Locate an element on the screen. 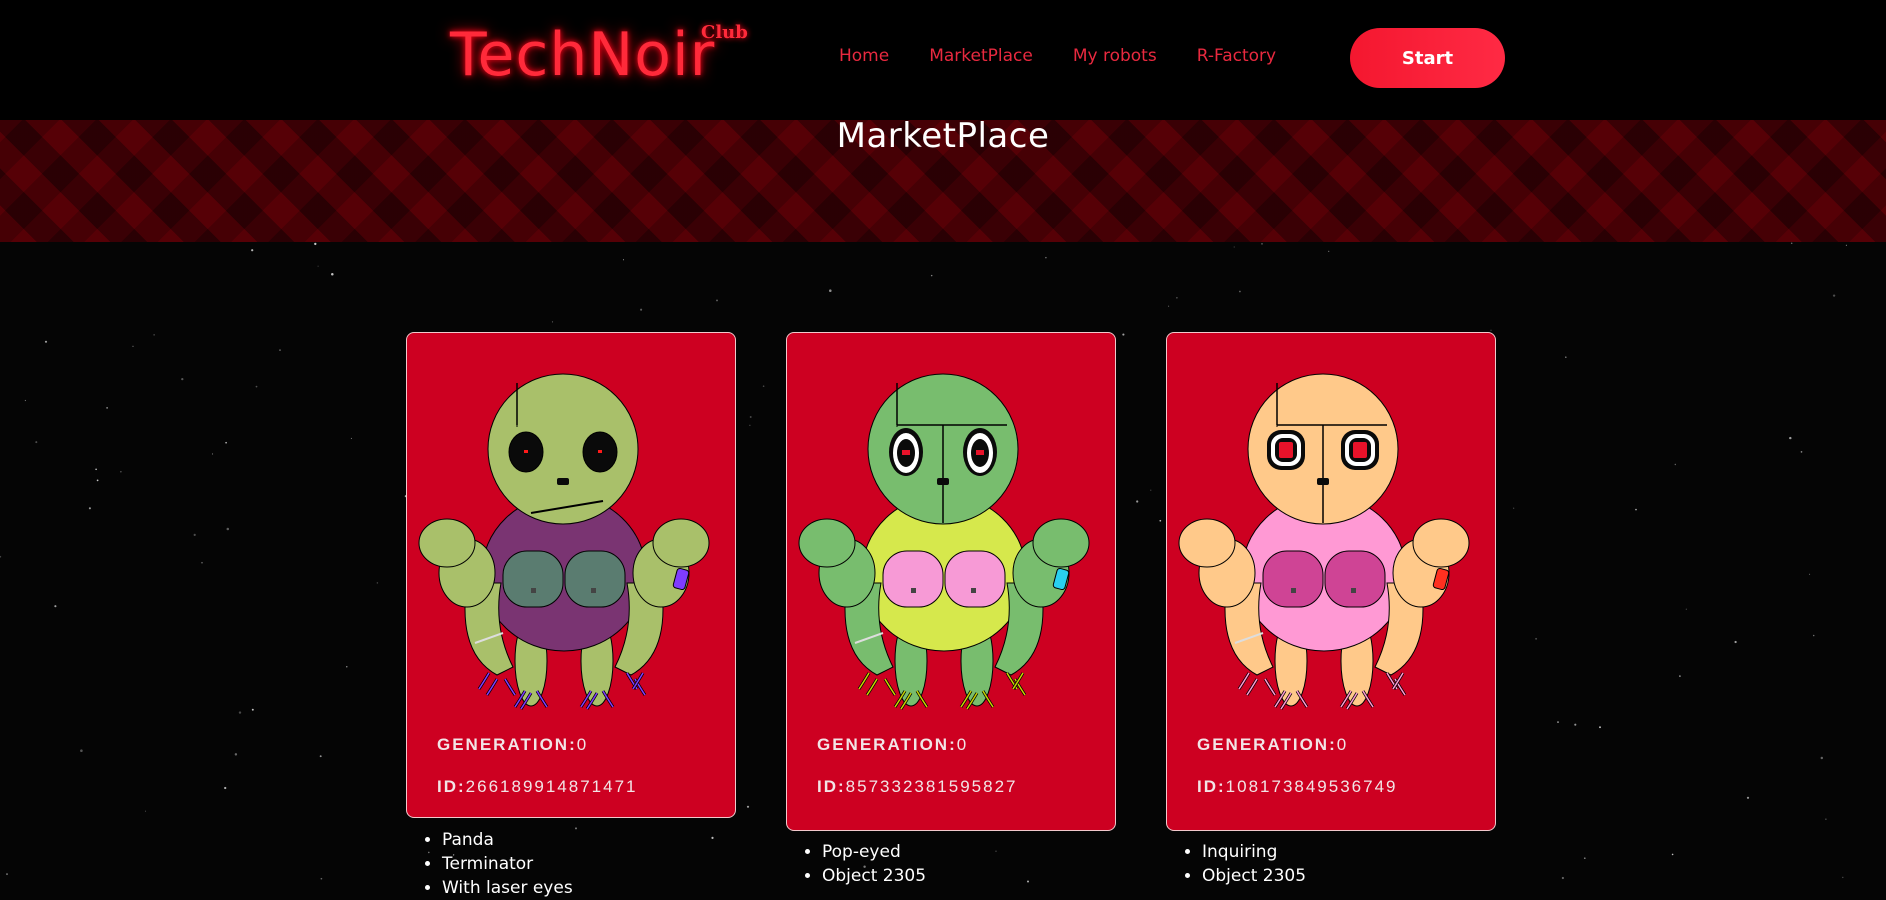 This screenshot has height=900, width=1886. nav-link-home: Home is located at coordinates (864, 56).